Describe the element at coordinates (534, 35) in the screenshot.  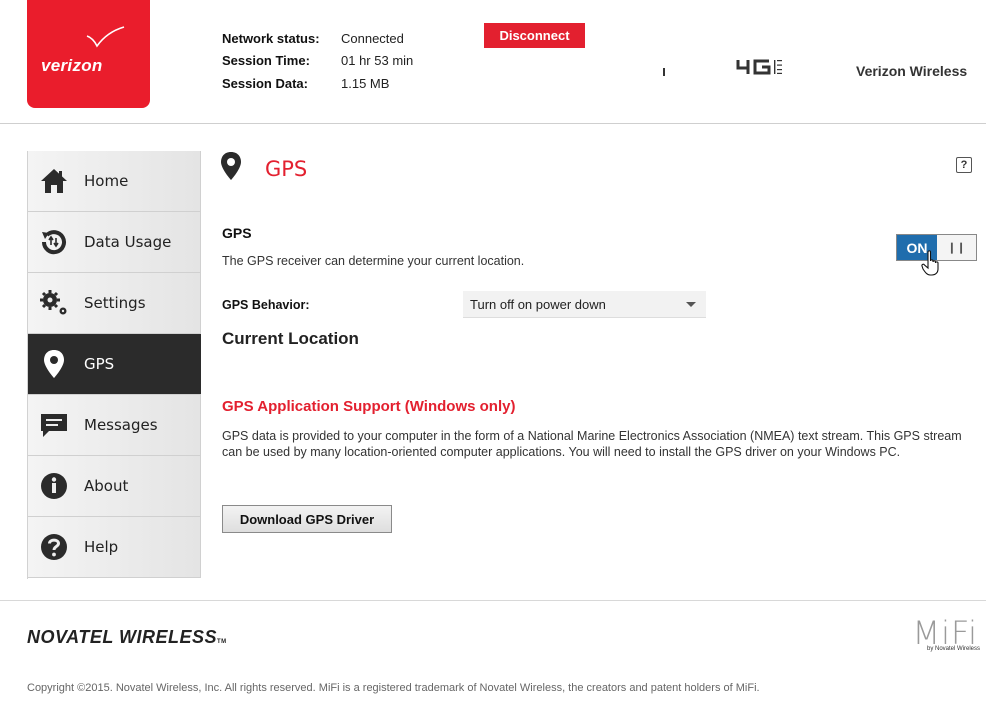
I see `disconnect-button: Disconnect` at that location.